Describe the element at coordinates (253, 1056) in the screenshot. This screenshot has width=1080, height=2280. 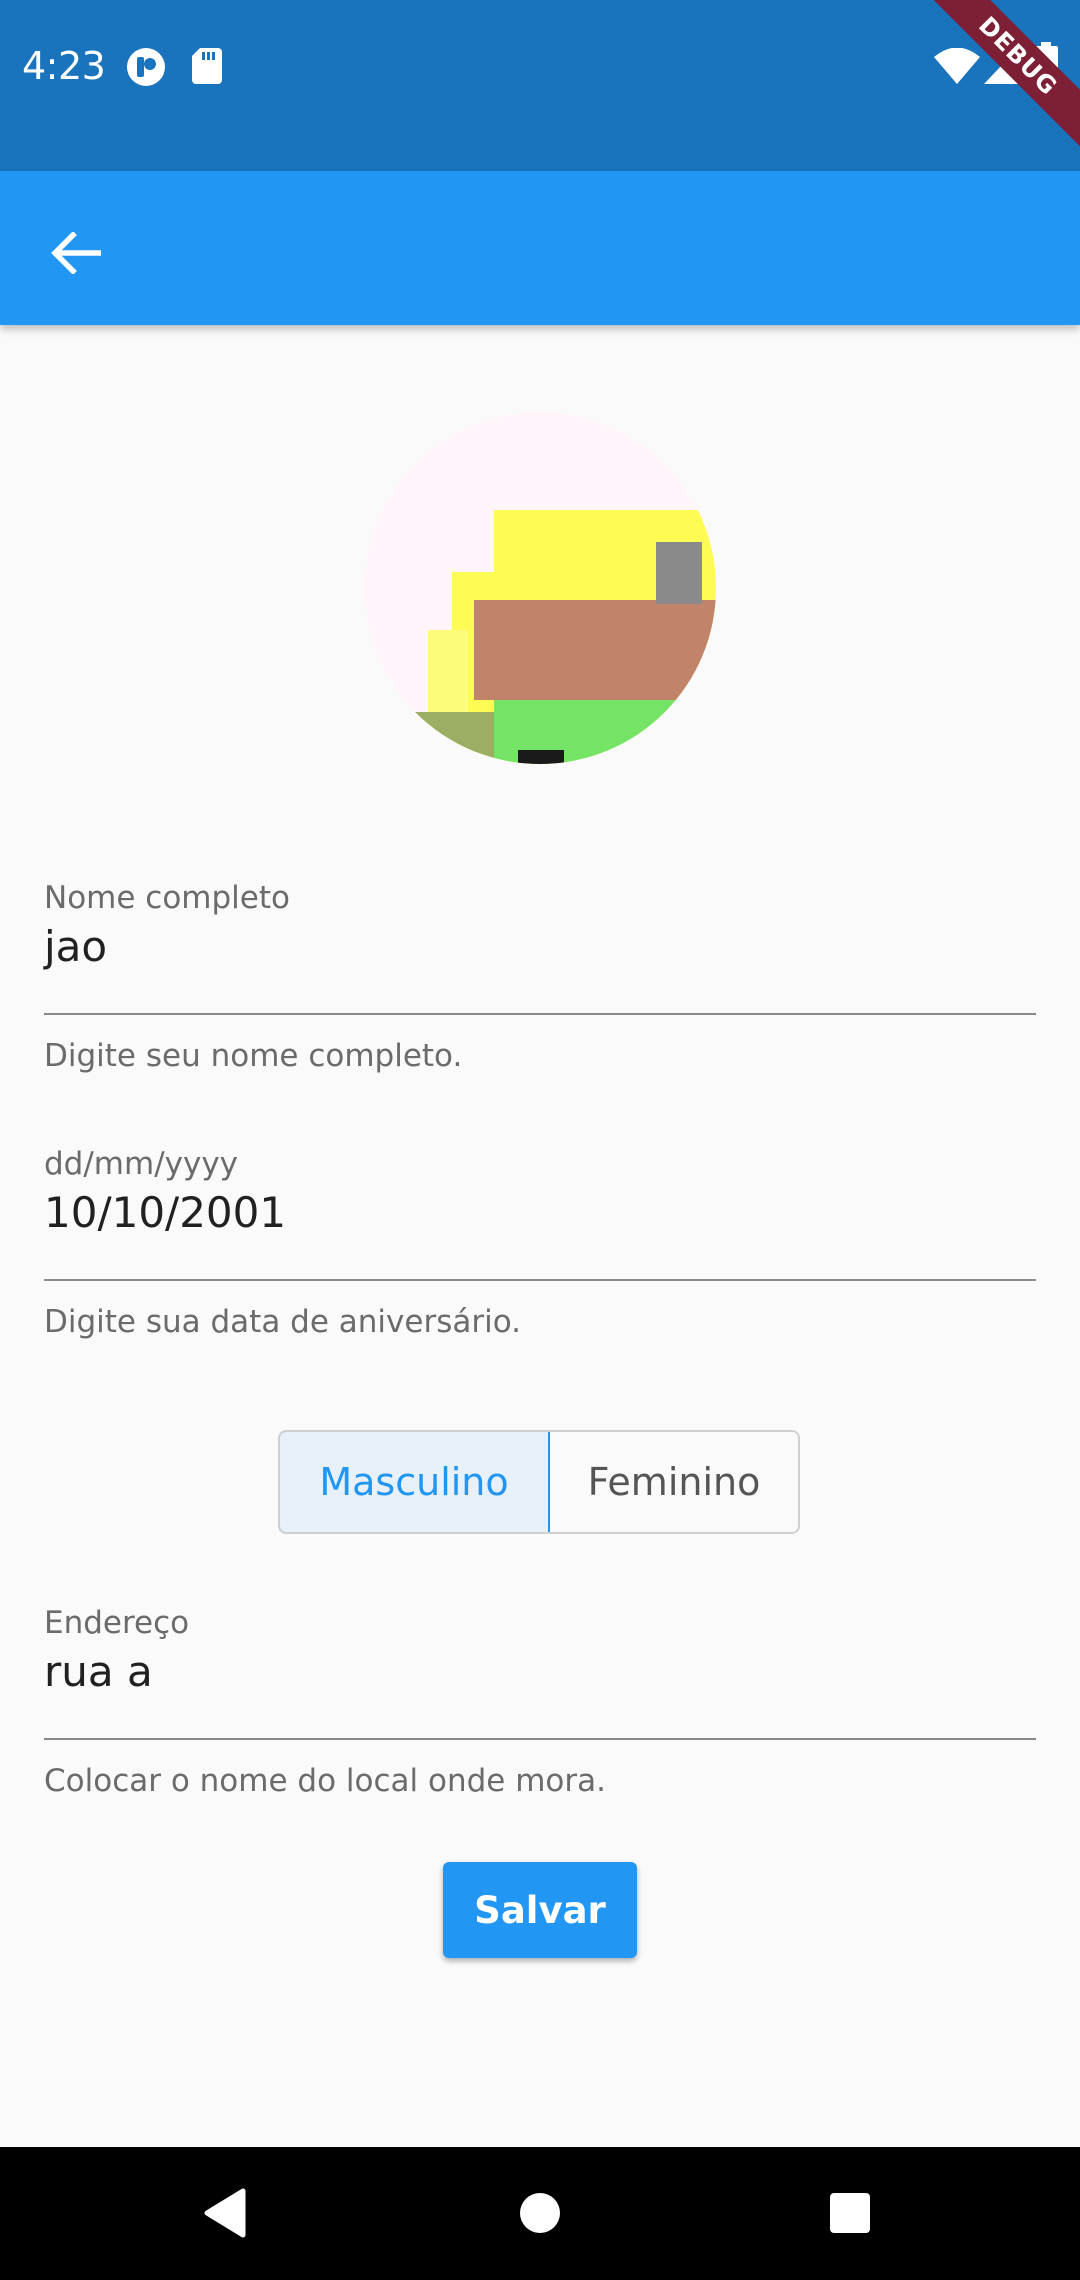
I see `name-helper-text: Digite seu nome completo.` at that location.